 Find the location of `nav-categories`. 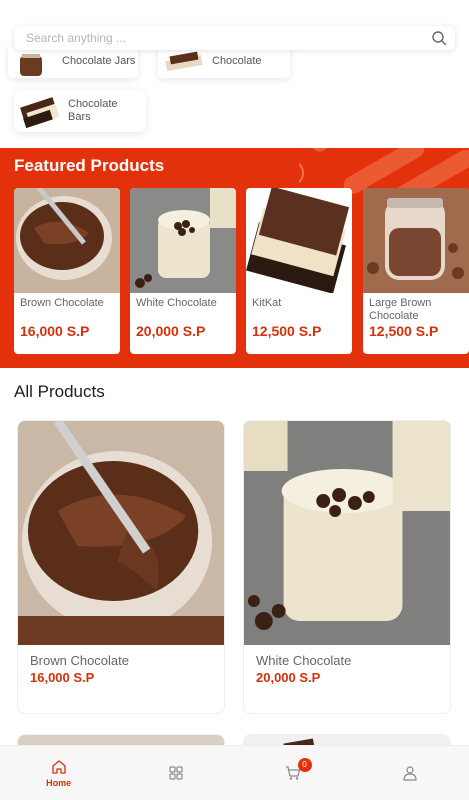

nav-categories is located at coordinates (175, 773).